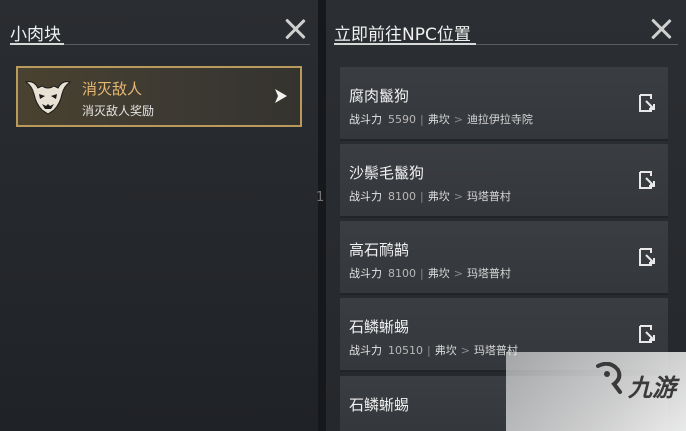 The image size is (686, 431). I want to click on quest-title: 消灭敌人, so click(112, 89).